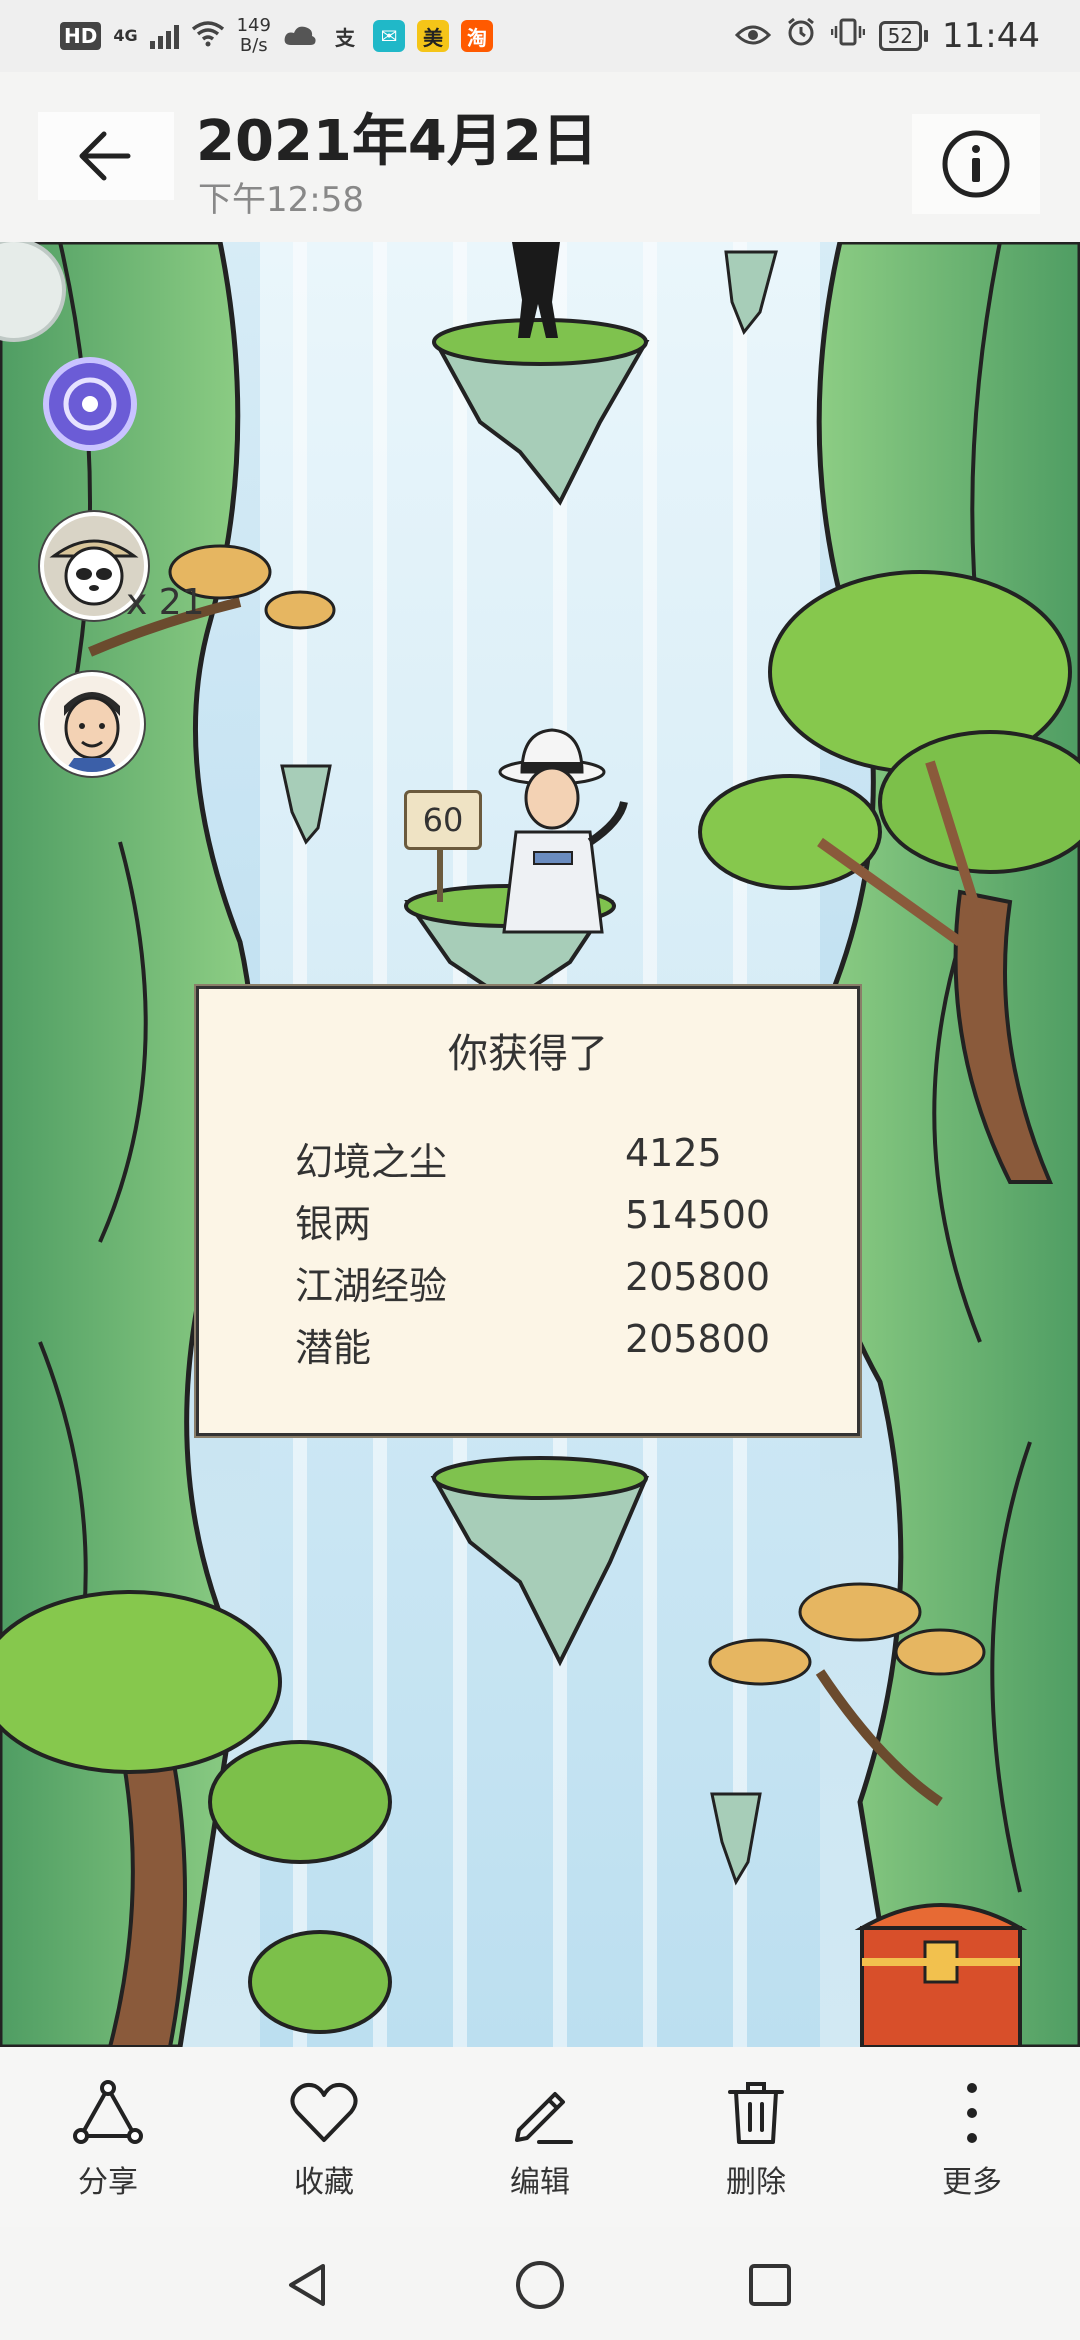 This screenshot has width=1080, height=2340. I want to click on player-avatar, so click(92, 724).